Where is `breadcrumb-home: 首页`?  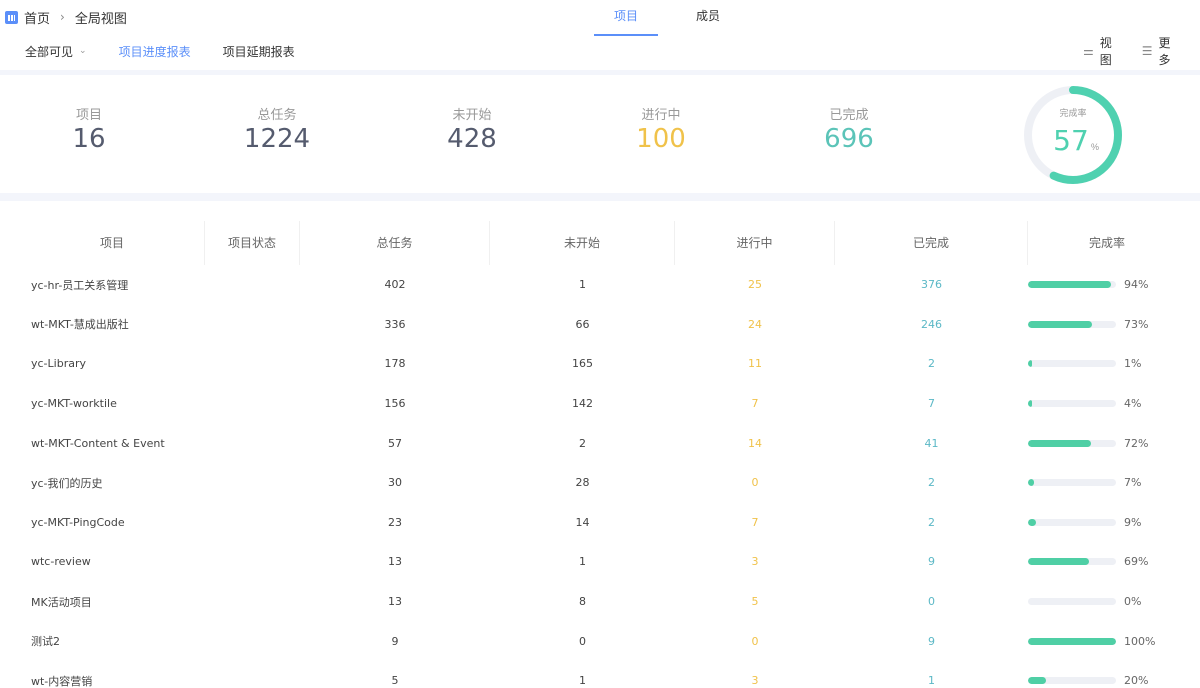
breadcrumb-home: 首页 is located at coordinates (37, 17).